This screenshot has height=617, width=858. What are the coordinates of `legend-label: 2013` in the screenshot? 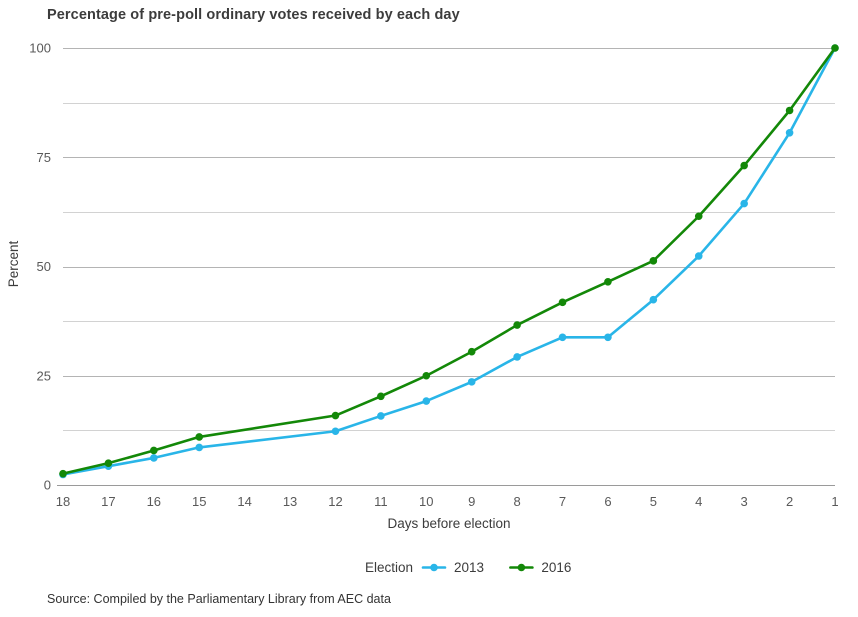 It's located at (469, 567).